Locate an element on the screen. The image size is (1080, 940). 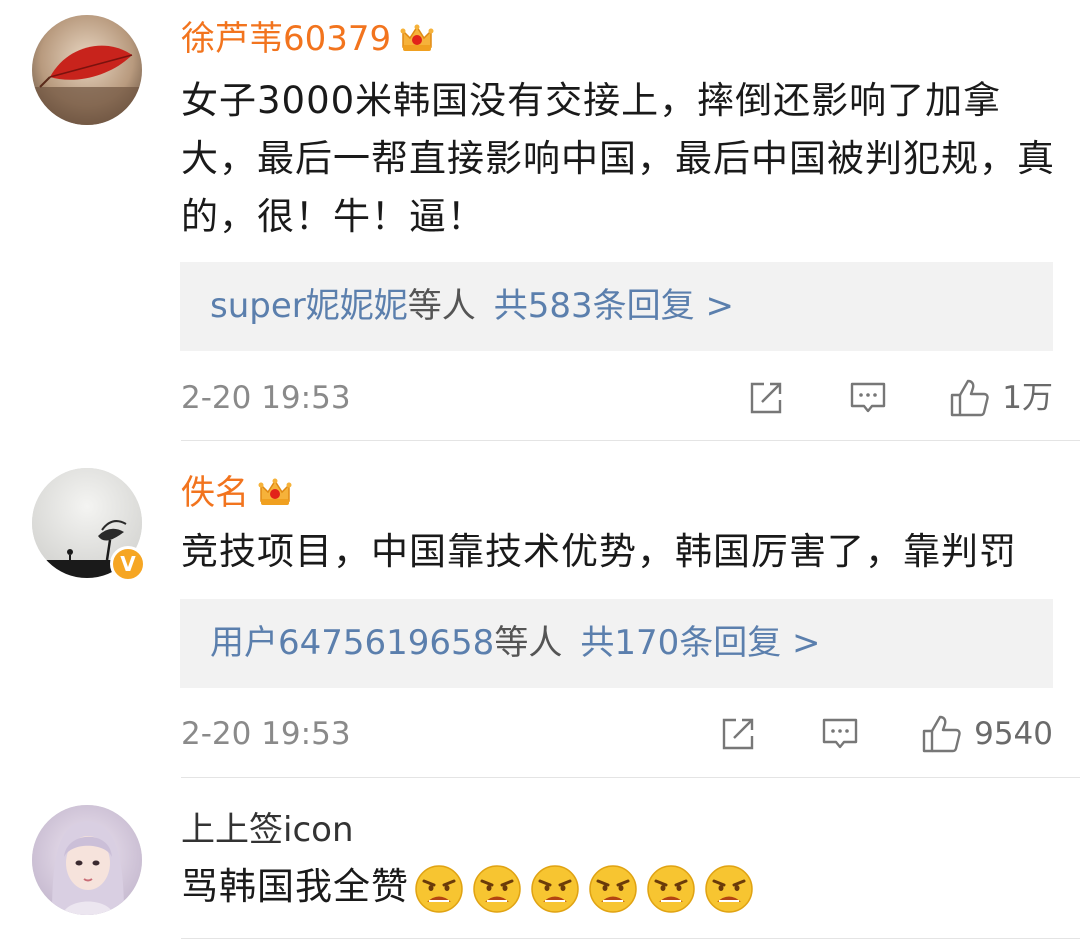
reply-count-link: 共583条回复 > is located at coordinates (614, 306).